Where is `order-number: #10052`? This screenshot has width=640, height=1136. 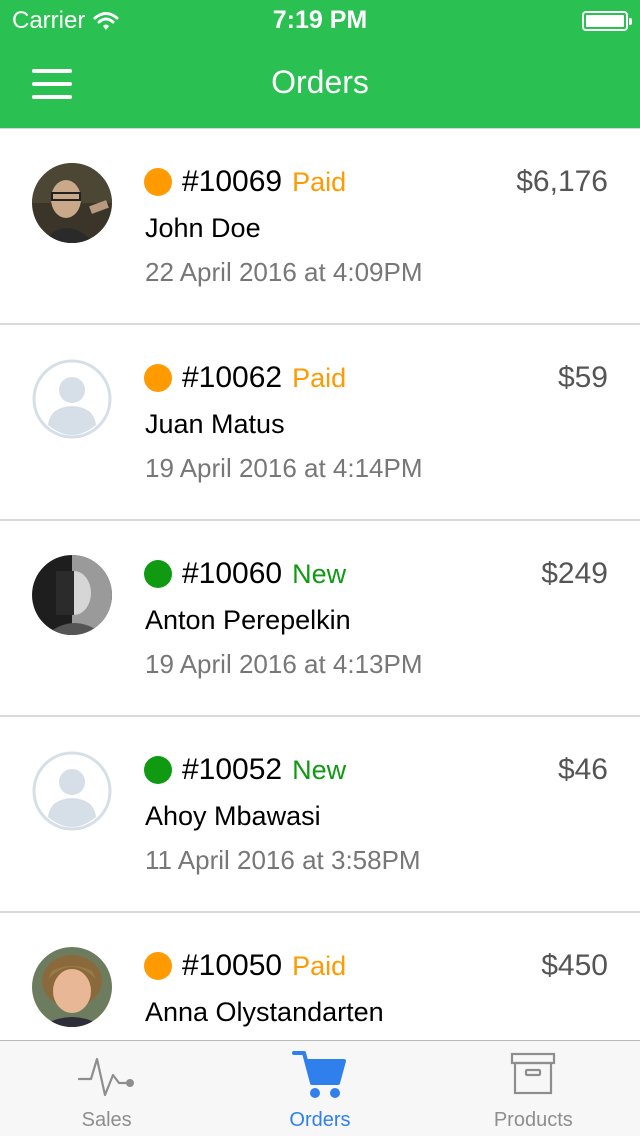
order-number: #10052 is located at coordinates (232, 769).